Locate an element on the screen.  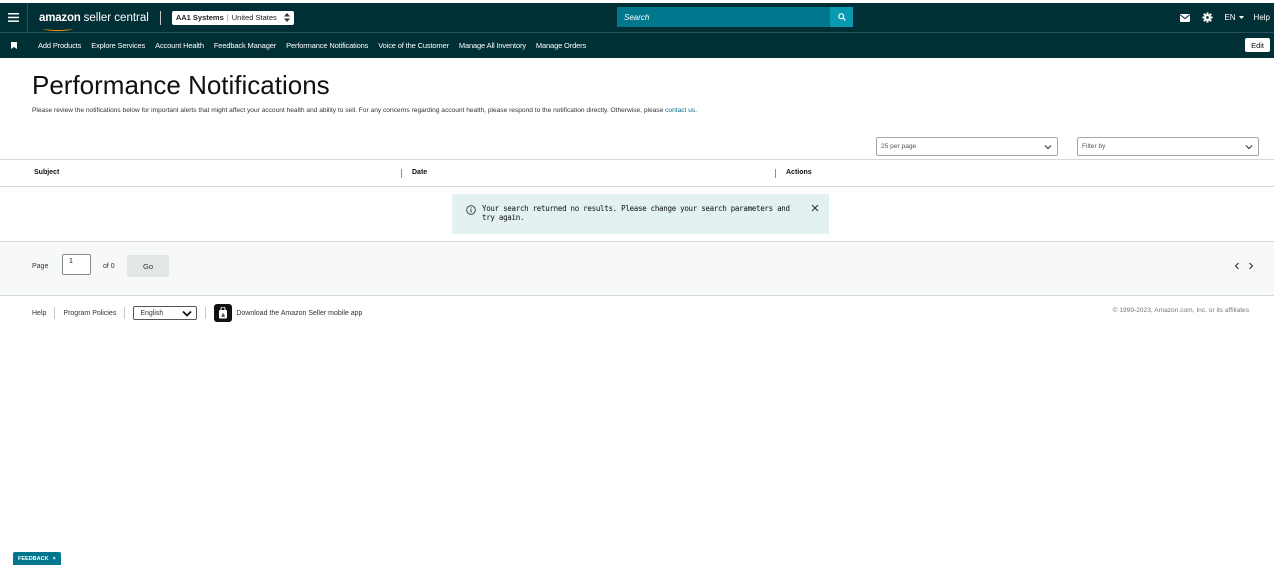
search-bar: Search is located at coordinates (735, 17).